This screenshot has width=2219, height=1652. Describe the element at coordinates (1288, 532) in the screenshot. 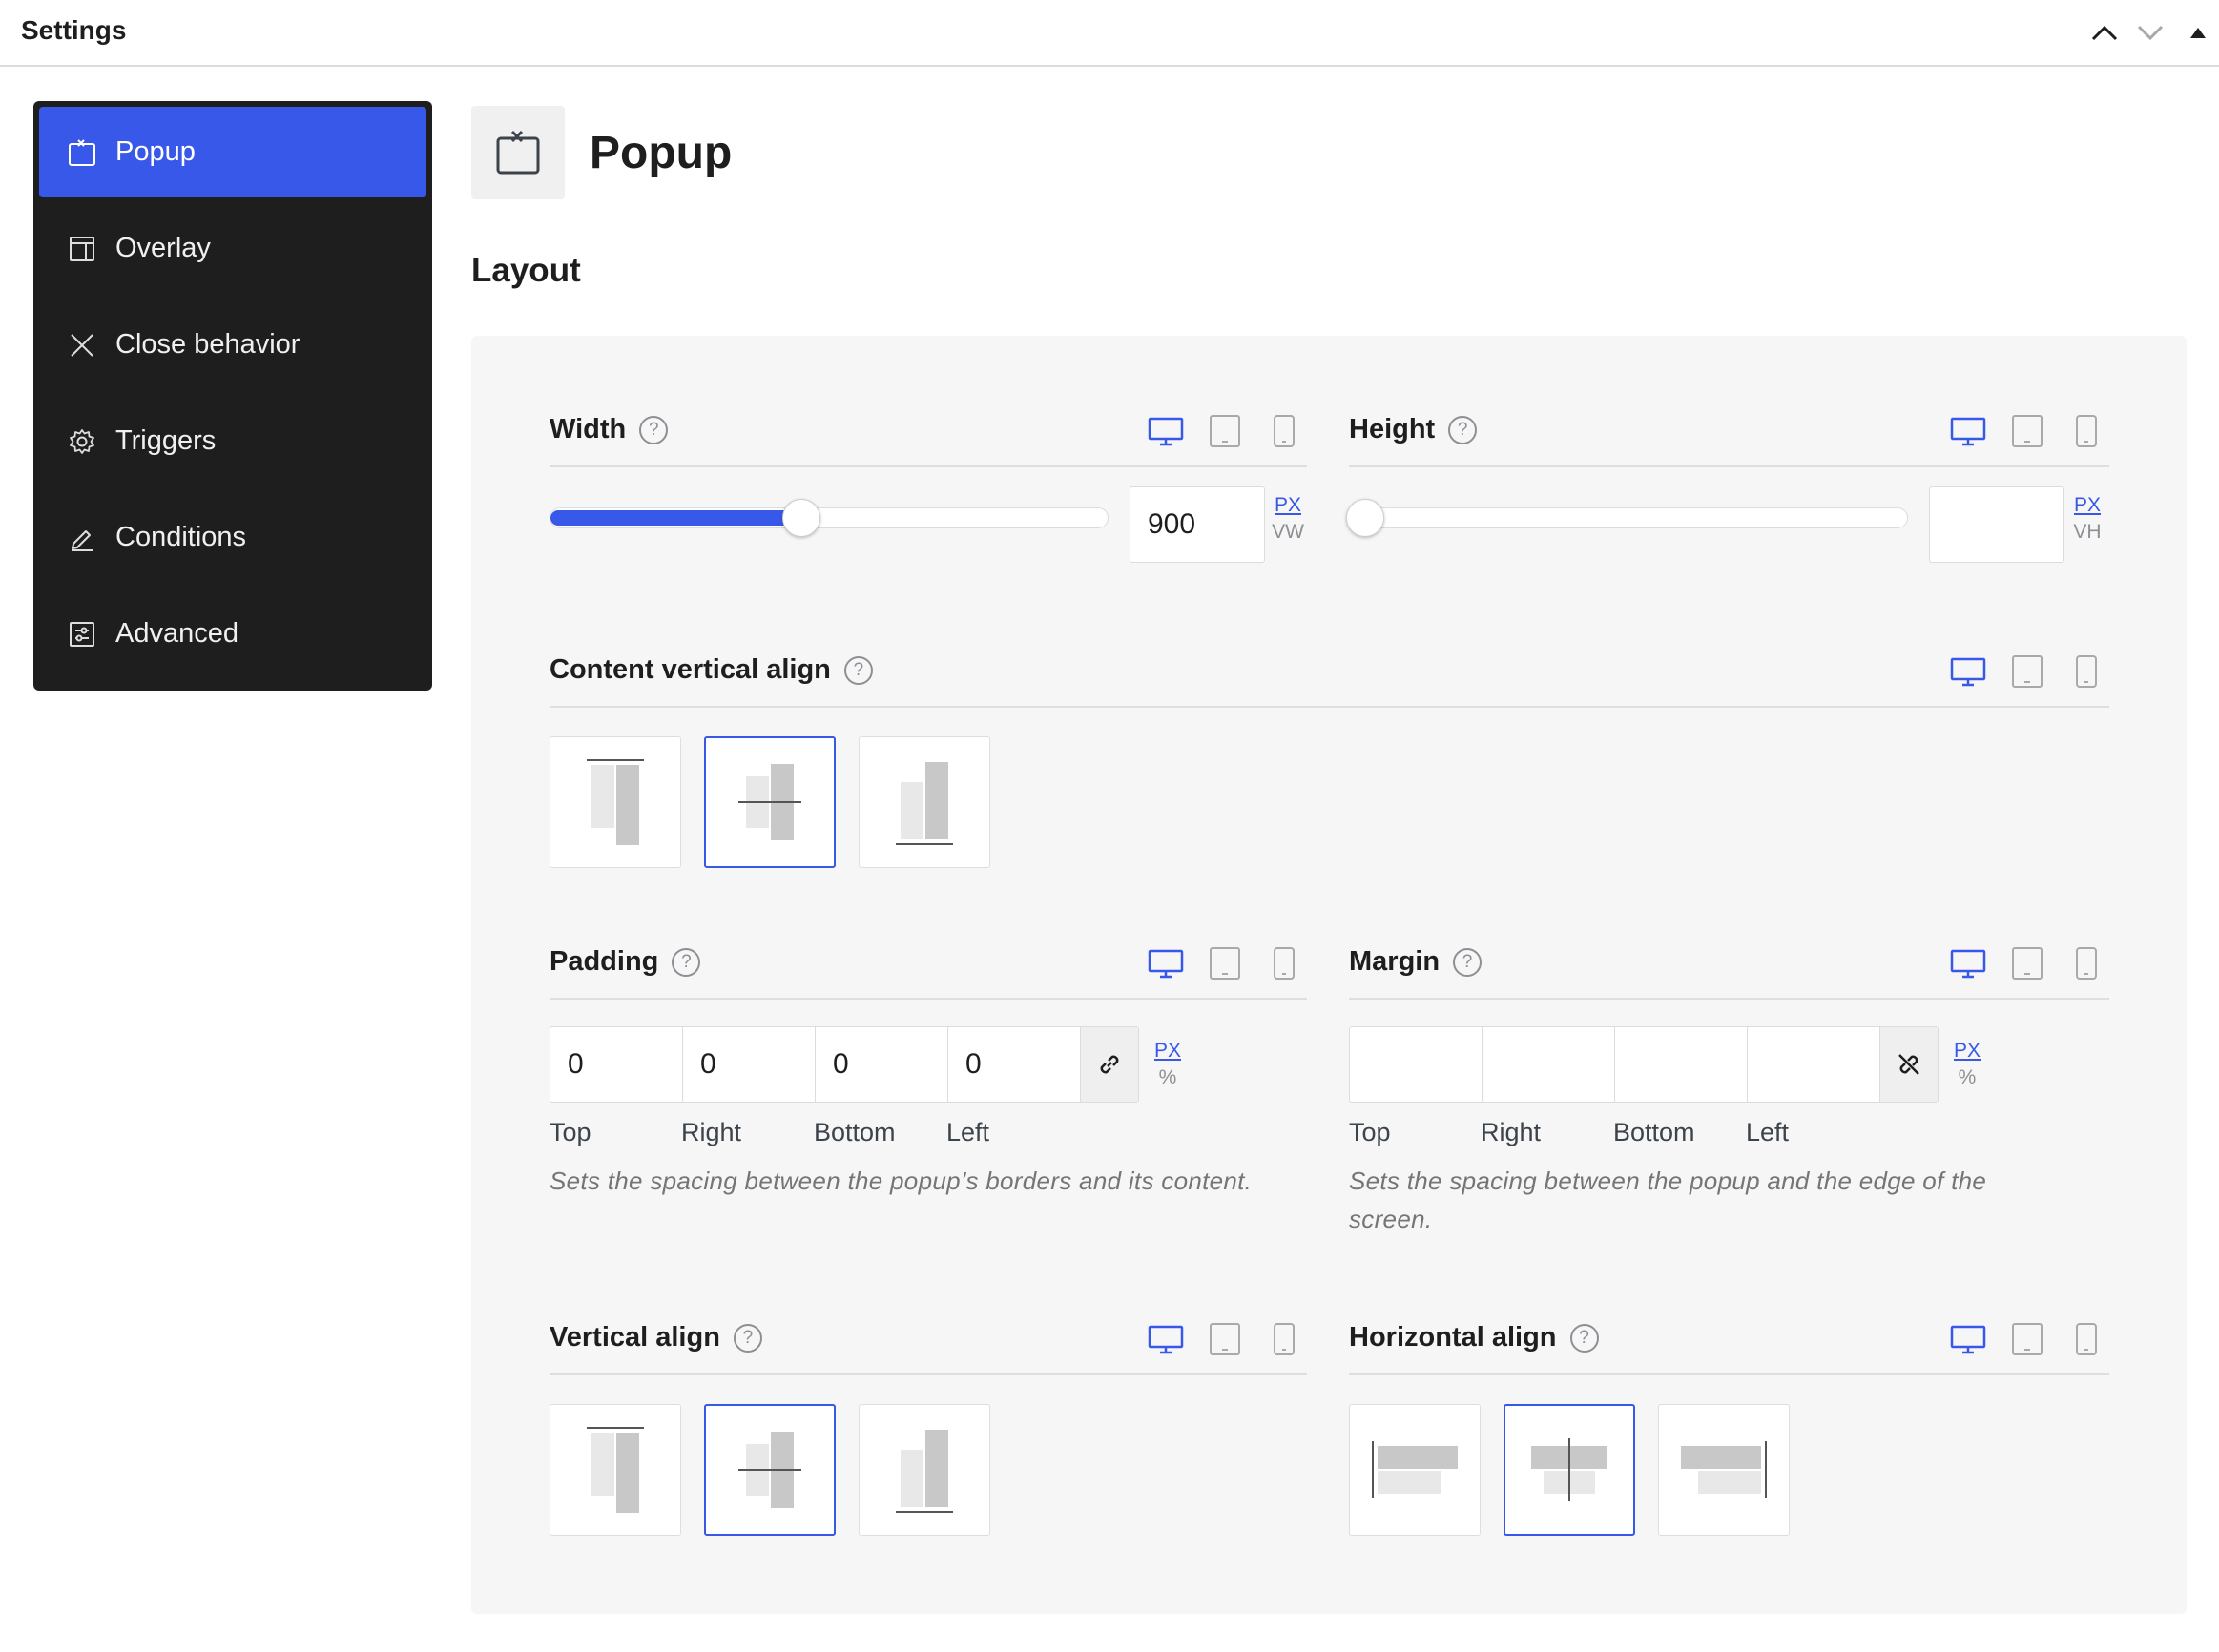

I see `unit-vw: VW` at that location.